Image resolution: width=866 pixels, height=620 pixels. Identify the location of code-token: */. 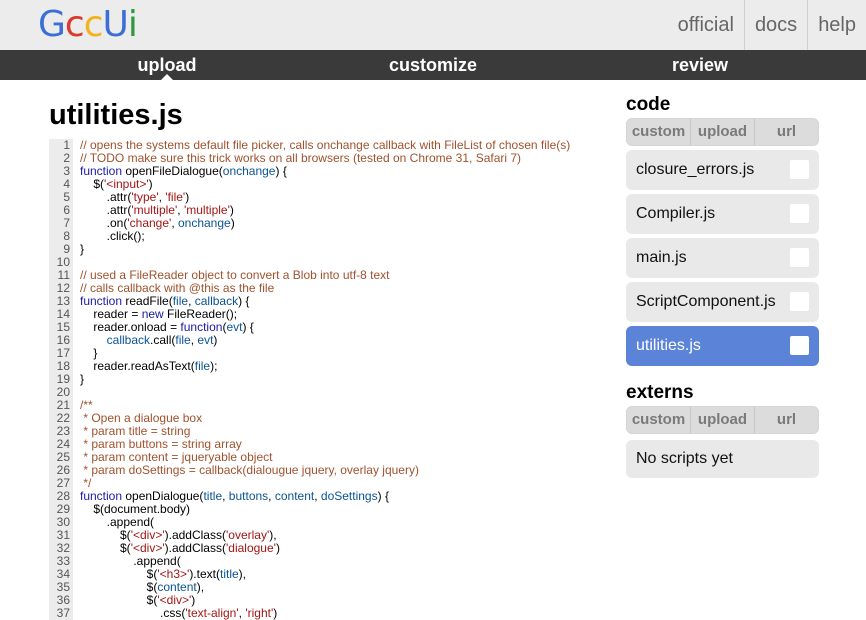
(86, 483).